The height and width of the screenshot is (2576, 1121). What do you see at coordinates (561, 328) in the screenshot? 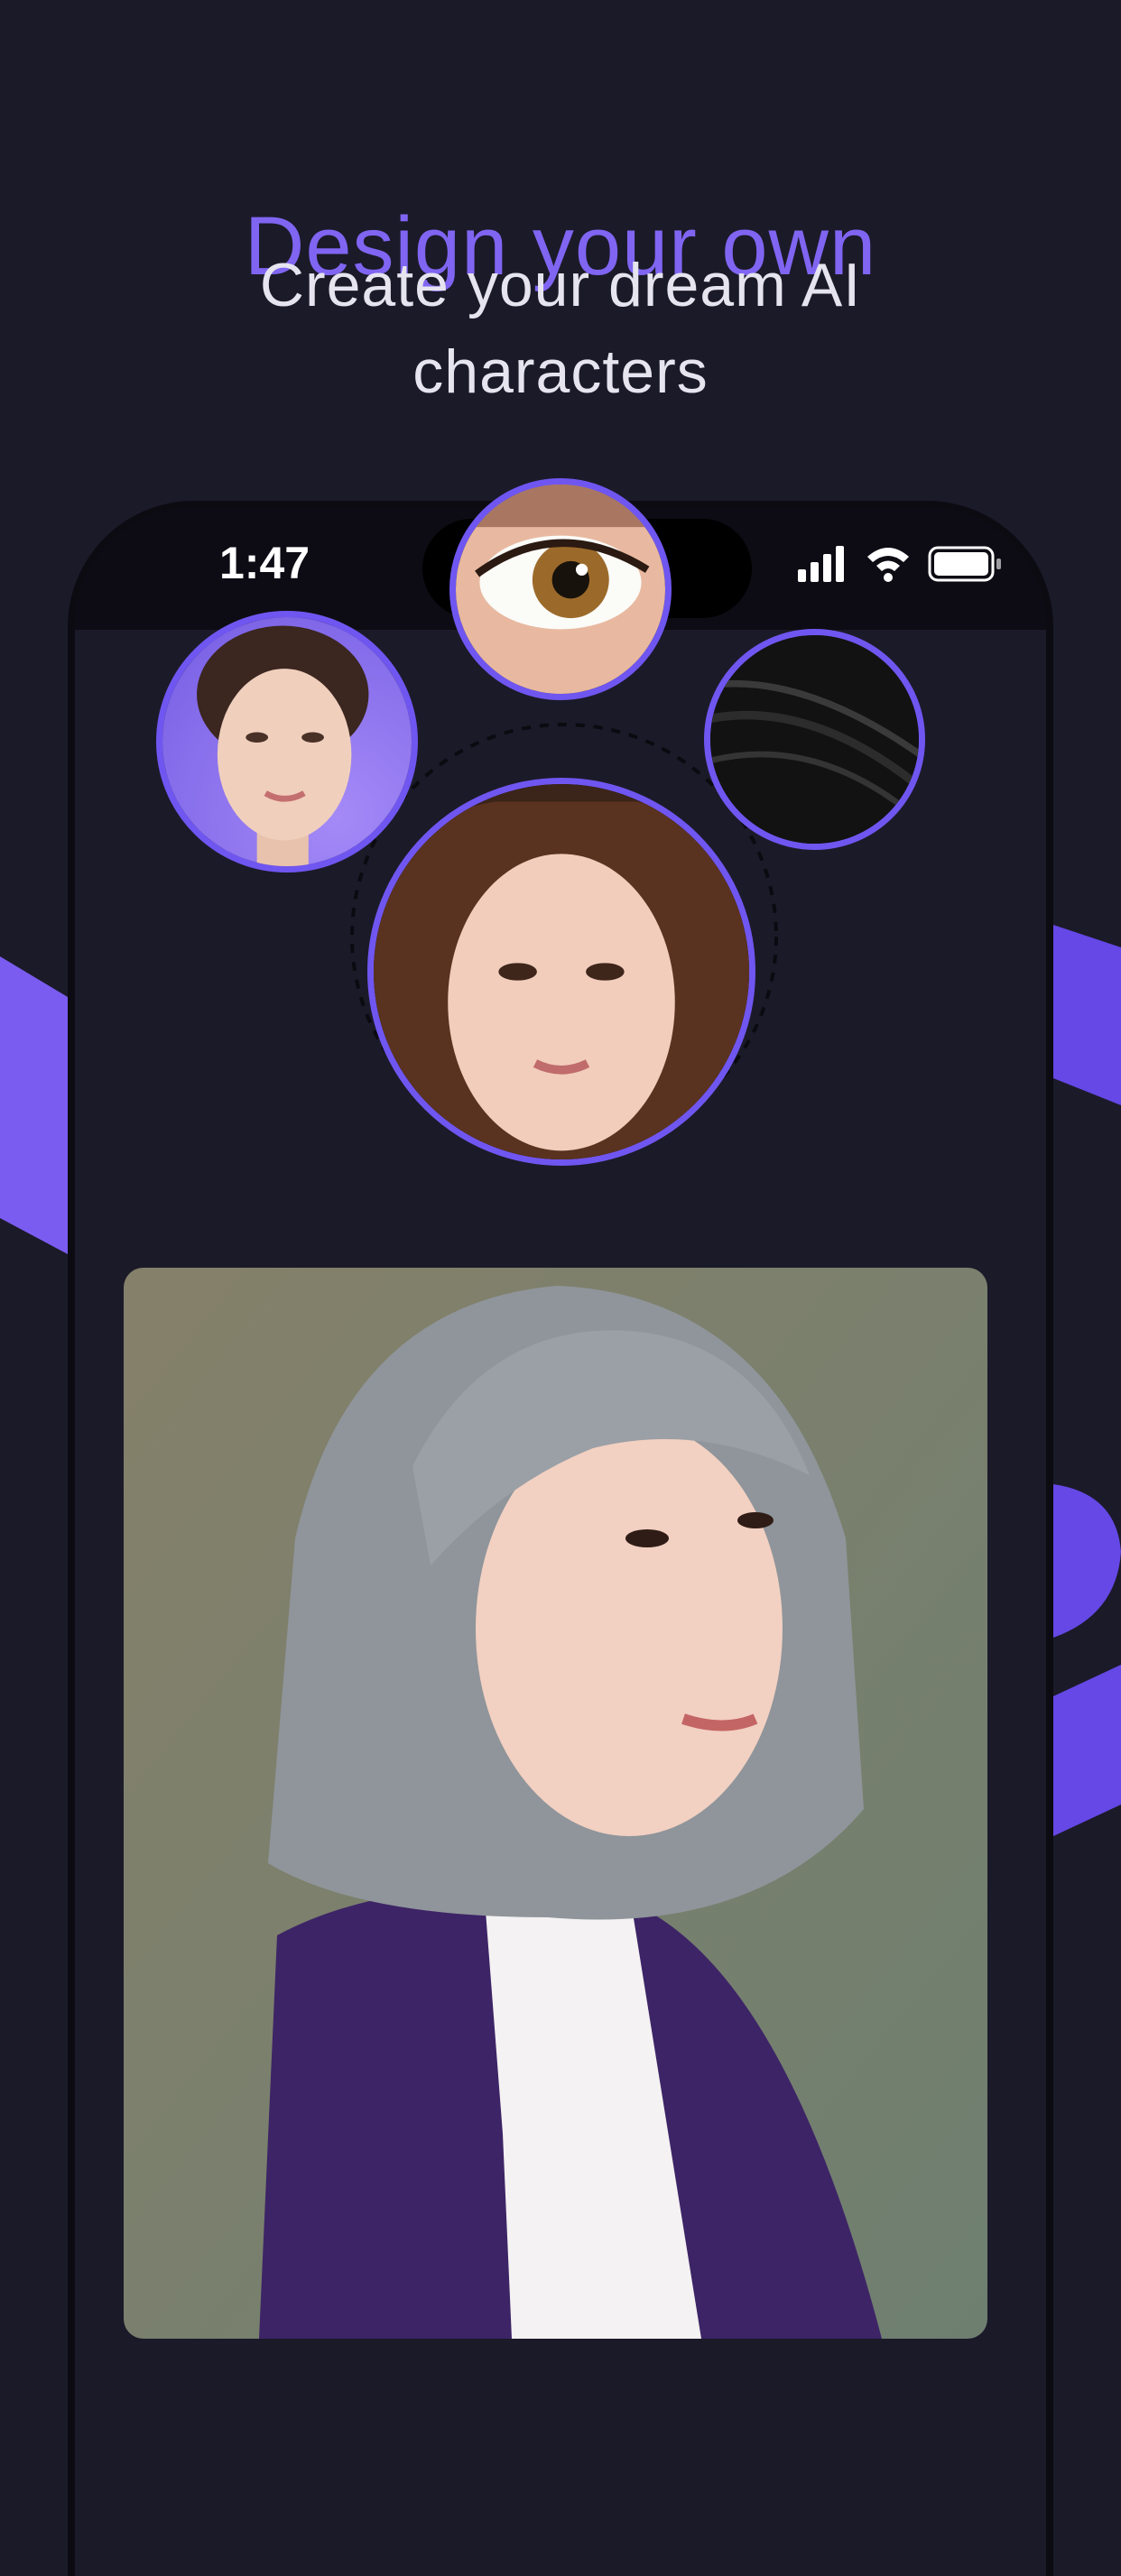
I see `page-subtitle: Create your dream AI characters` at bounding box center [561, 328].